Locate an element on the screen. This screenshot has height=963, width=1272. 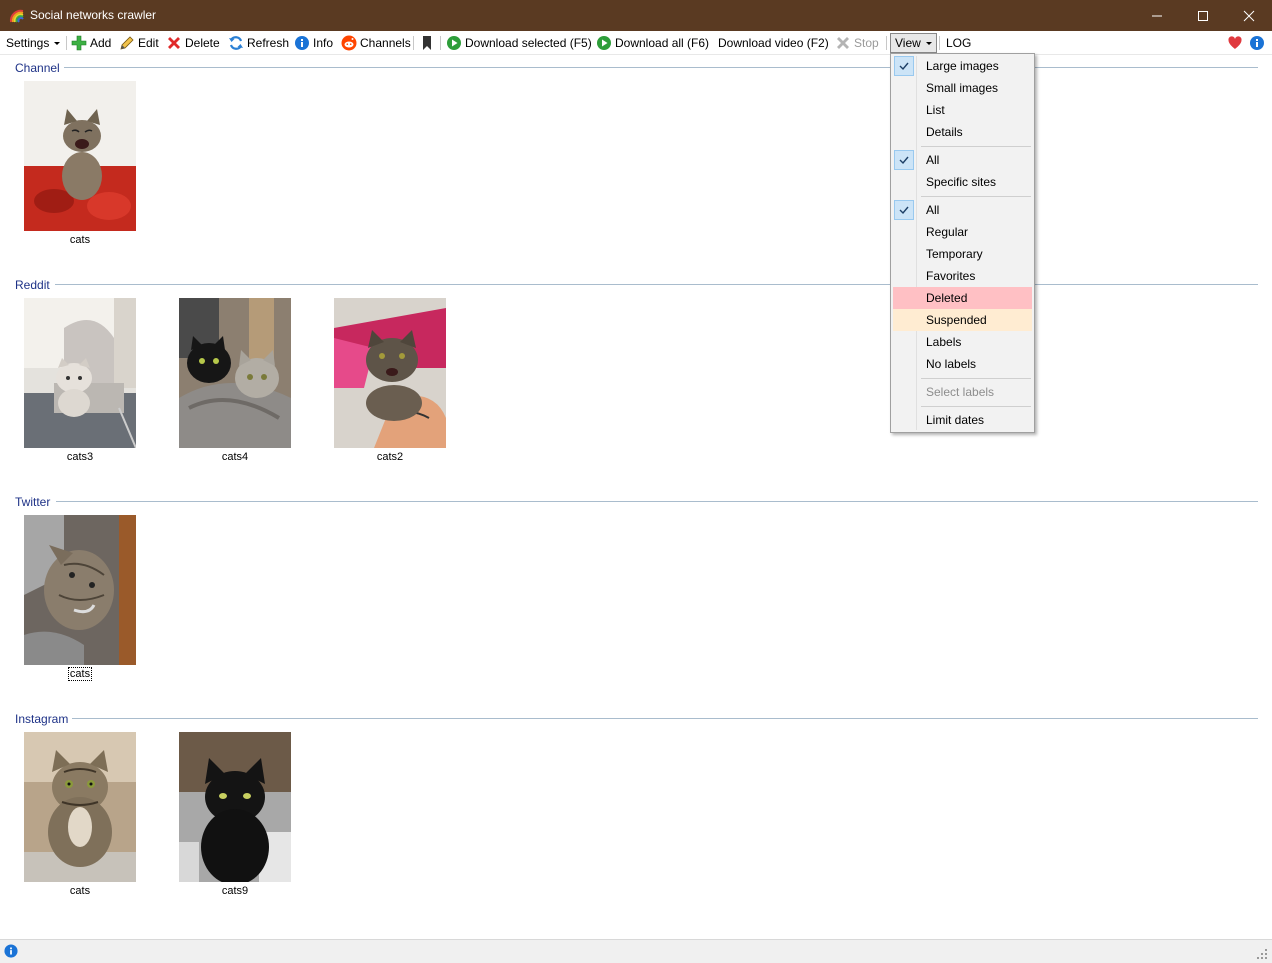
menu-item-label: Suspended is located at coordinates (956, 320).